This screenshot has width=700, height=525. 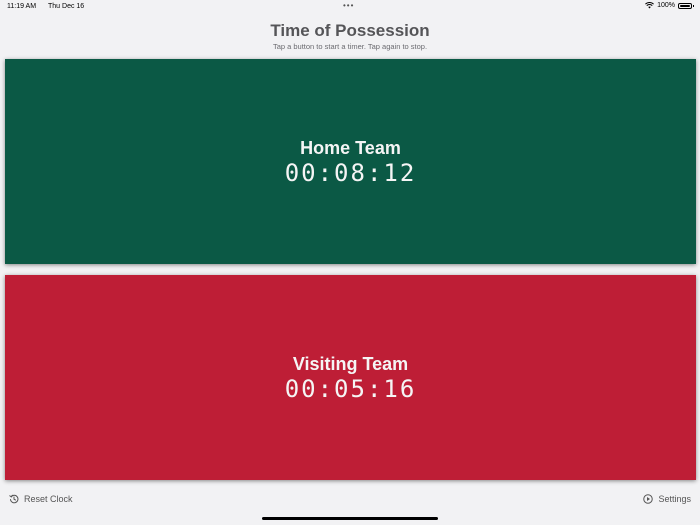 I want to click on history-icon, so click(x=14, y=499).